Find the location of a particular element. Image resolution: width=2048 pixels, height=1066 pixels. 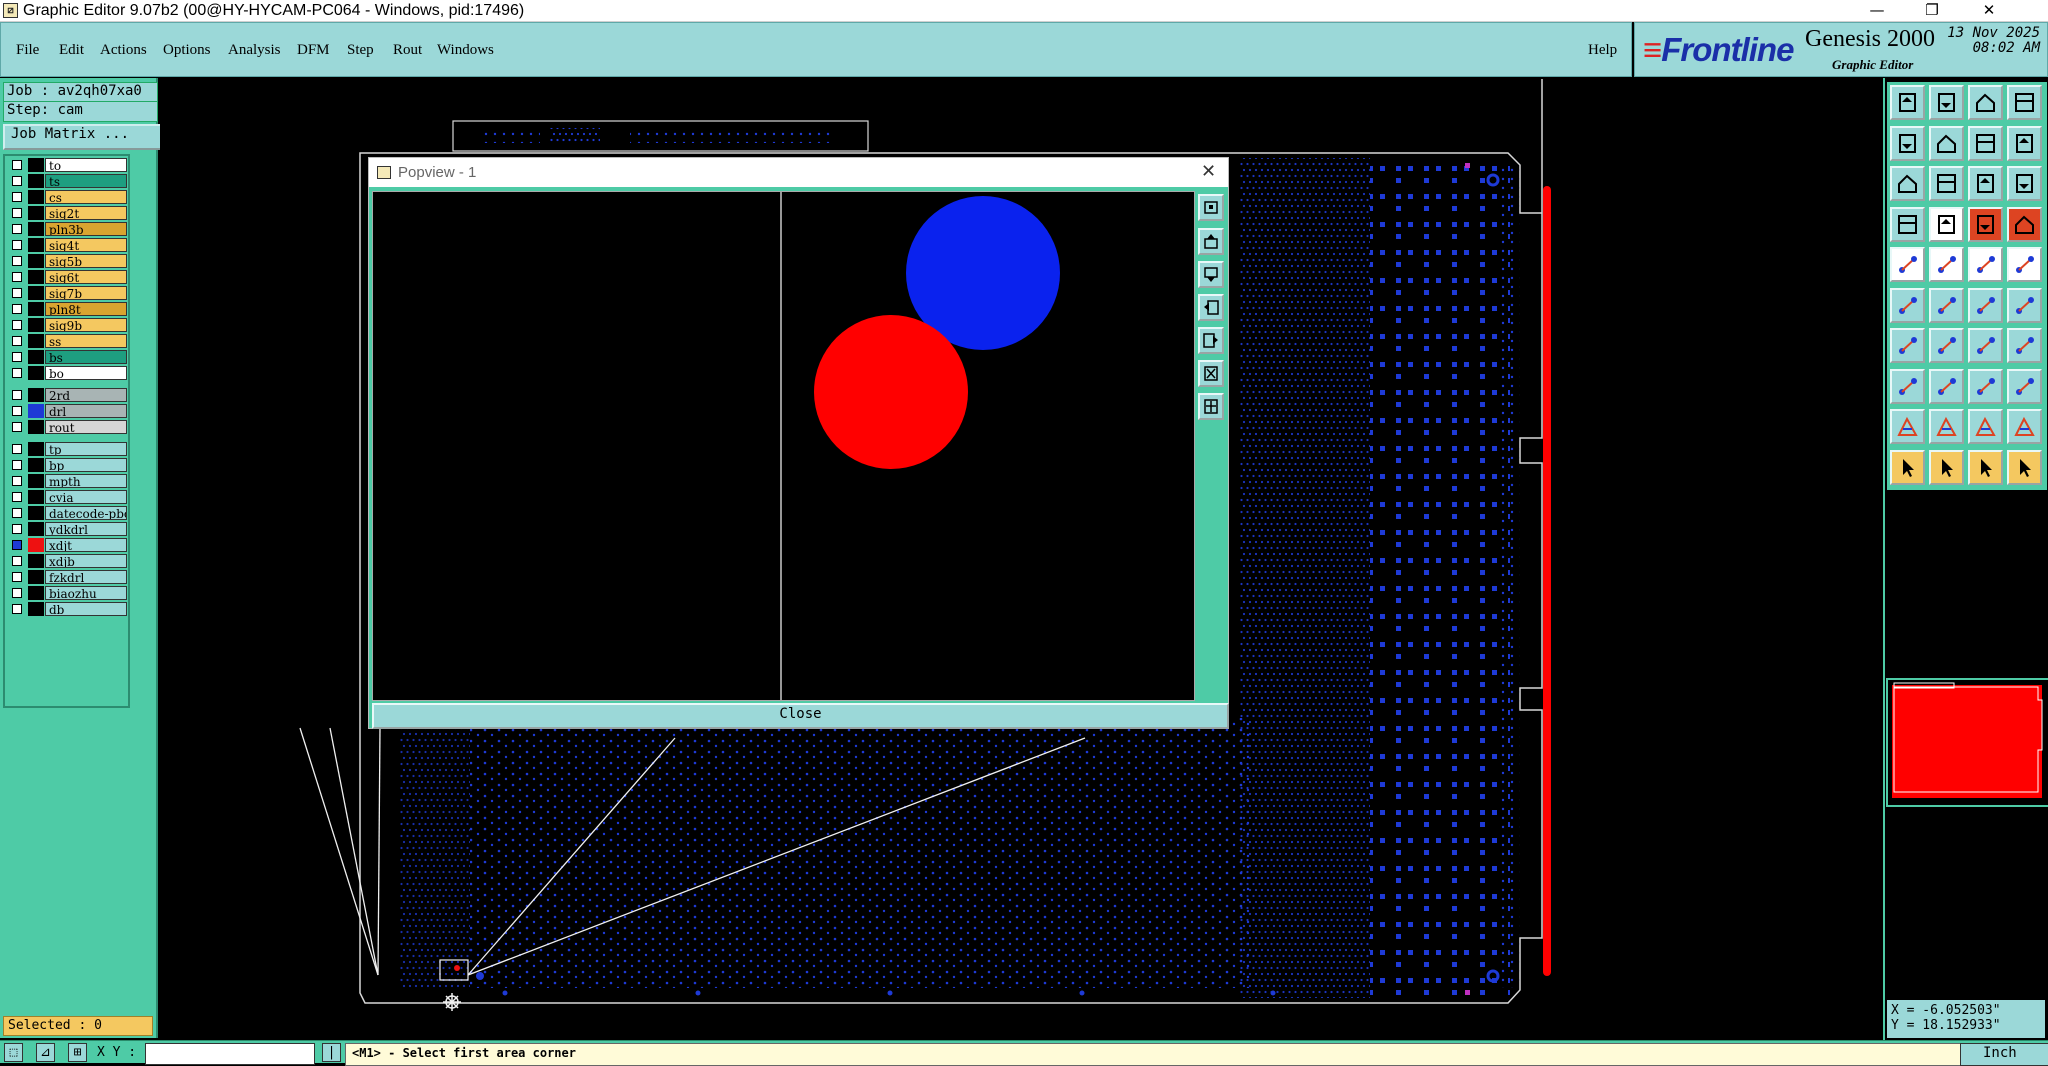

layer-row-sig7b: sig7b is located at coordinates (67, 293).